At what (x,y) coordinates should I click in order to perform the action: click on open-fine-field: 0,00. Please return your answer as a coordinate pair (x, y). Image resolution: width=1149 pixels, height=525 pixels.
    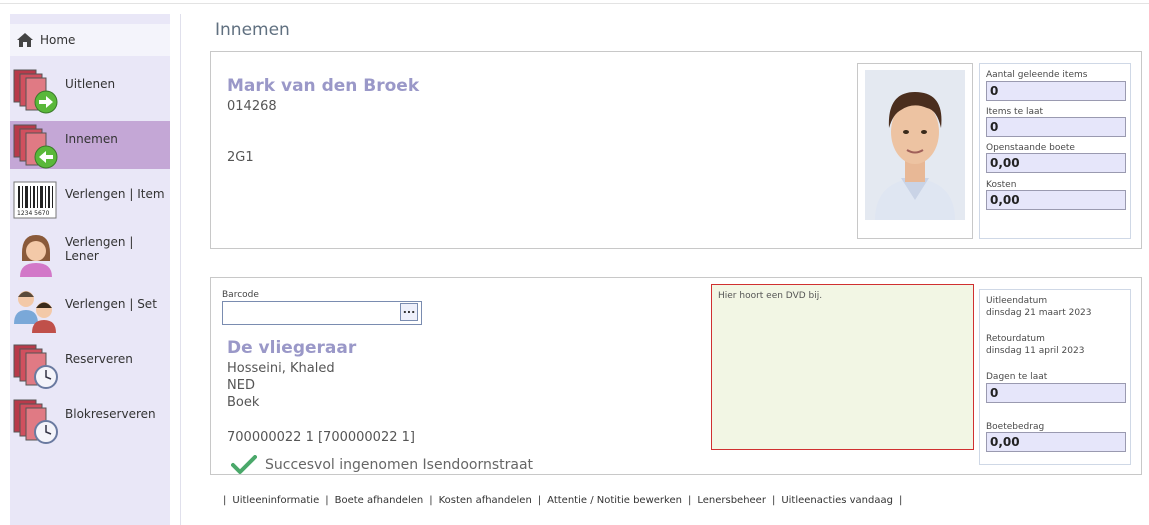
    Looking at the image, I should click on (1056, 163).